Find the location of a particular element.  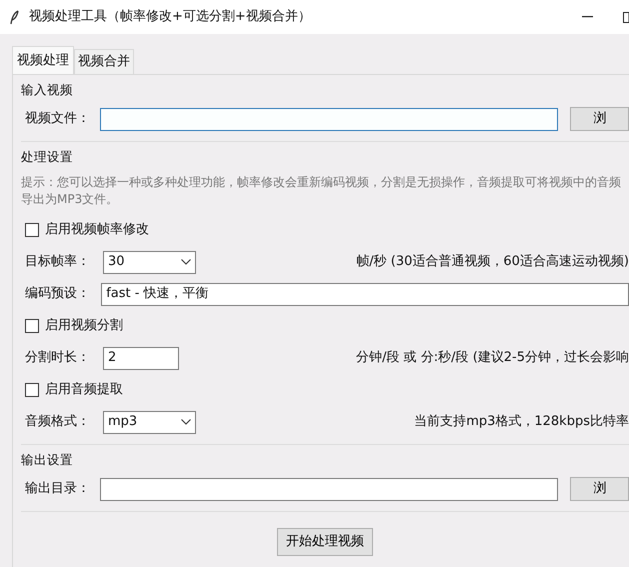

hint-text: 提示：您可以选择一种或多种处理功能，帧率修改会重新编码视频，分割是无损操作，音频提取可将视频中的音频导出为MP3文件。 is located at coordinates (321, 191).